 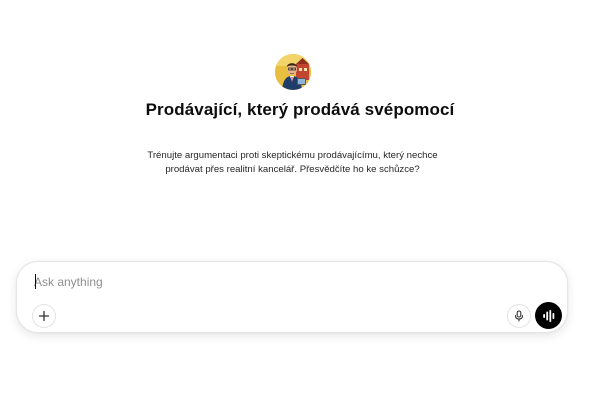 I want to click on microphone-icon, so click(x=519, y=316).